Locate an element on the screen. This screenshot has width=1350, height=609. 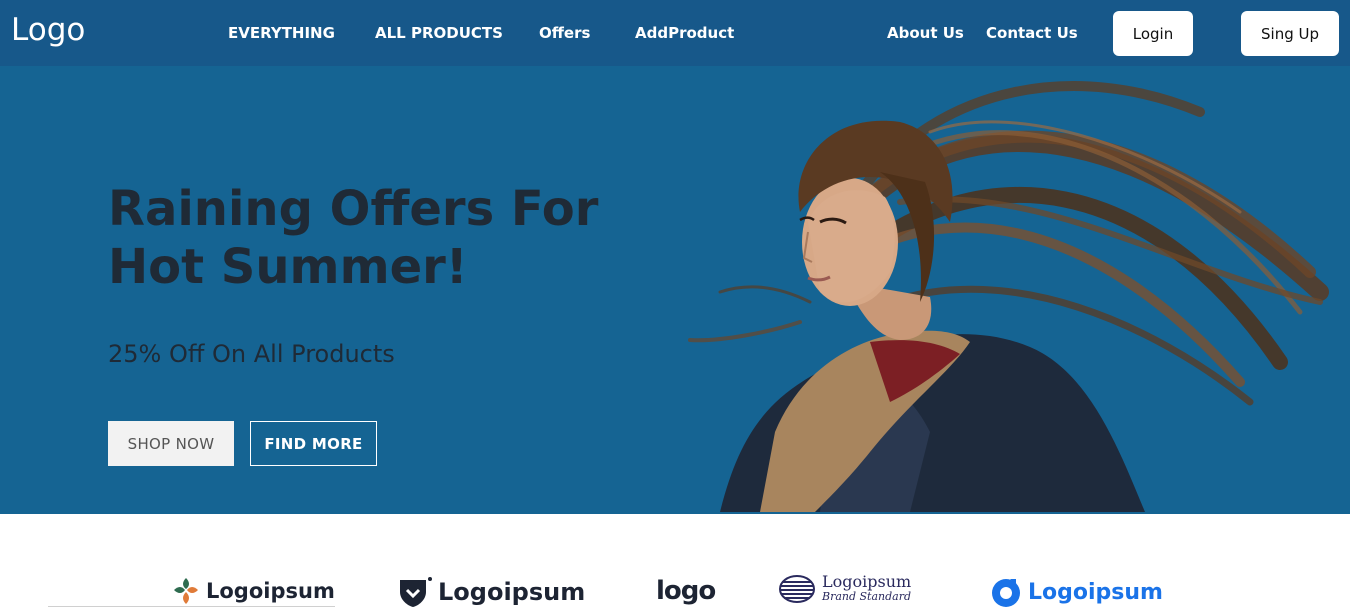
nav-link-everything: EVERYTHING is located at coordinates (281, 33).